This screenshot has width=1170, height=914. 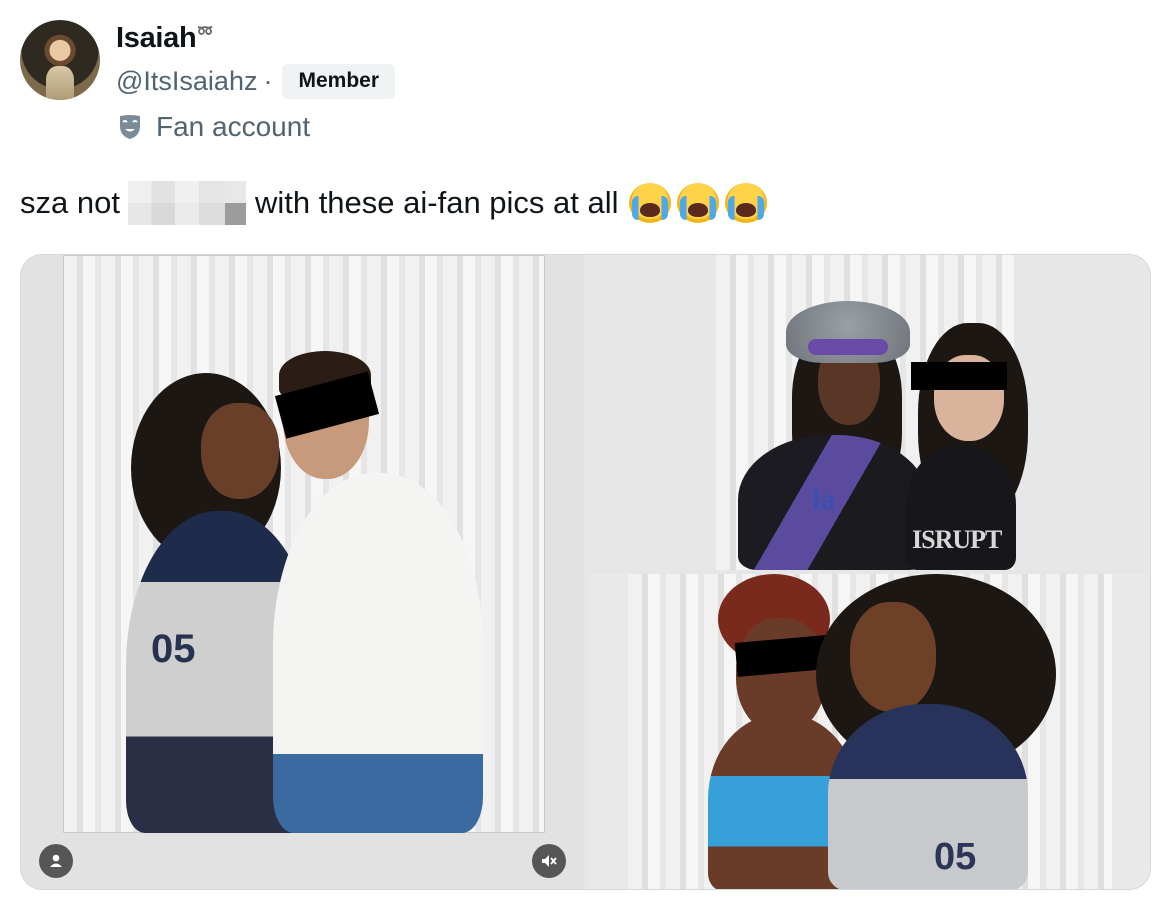 I want to click on account-label: Fan account, so click(x=214, y=127).